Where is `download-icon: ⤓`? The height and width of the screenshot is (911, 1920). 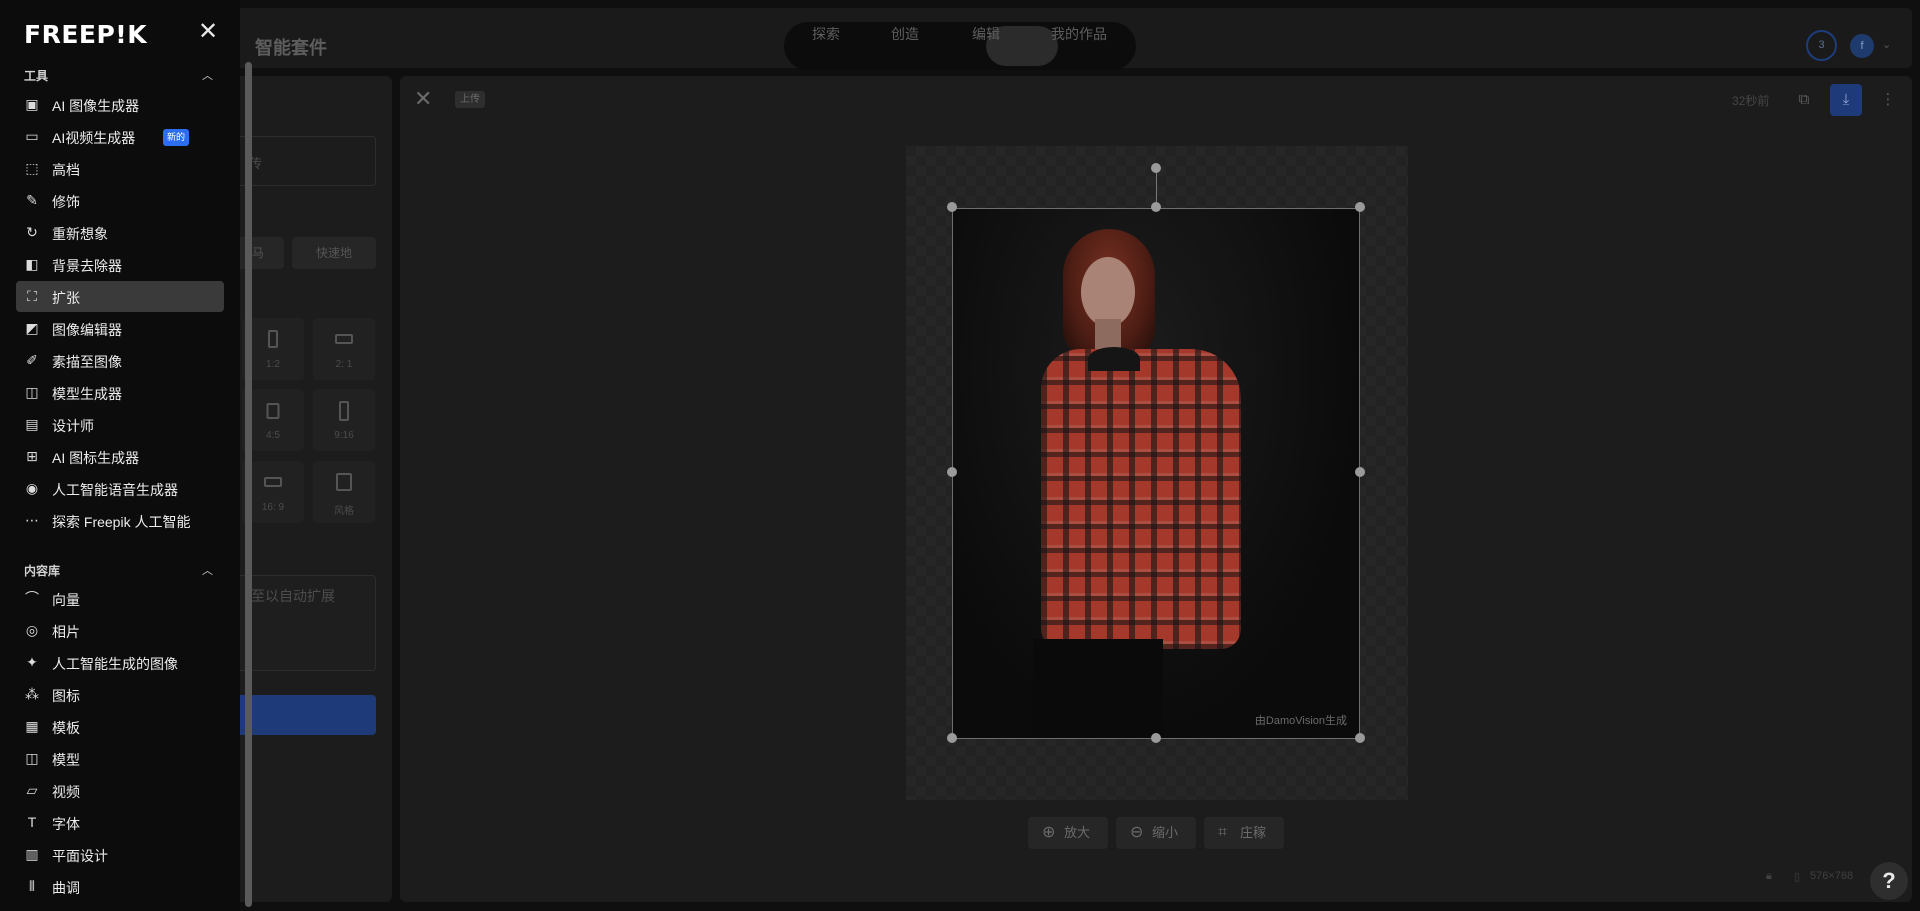 download-icon: ⤓ is located at coordinates (1846, 100).